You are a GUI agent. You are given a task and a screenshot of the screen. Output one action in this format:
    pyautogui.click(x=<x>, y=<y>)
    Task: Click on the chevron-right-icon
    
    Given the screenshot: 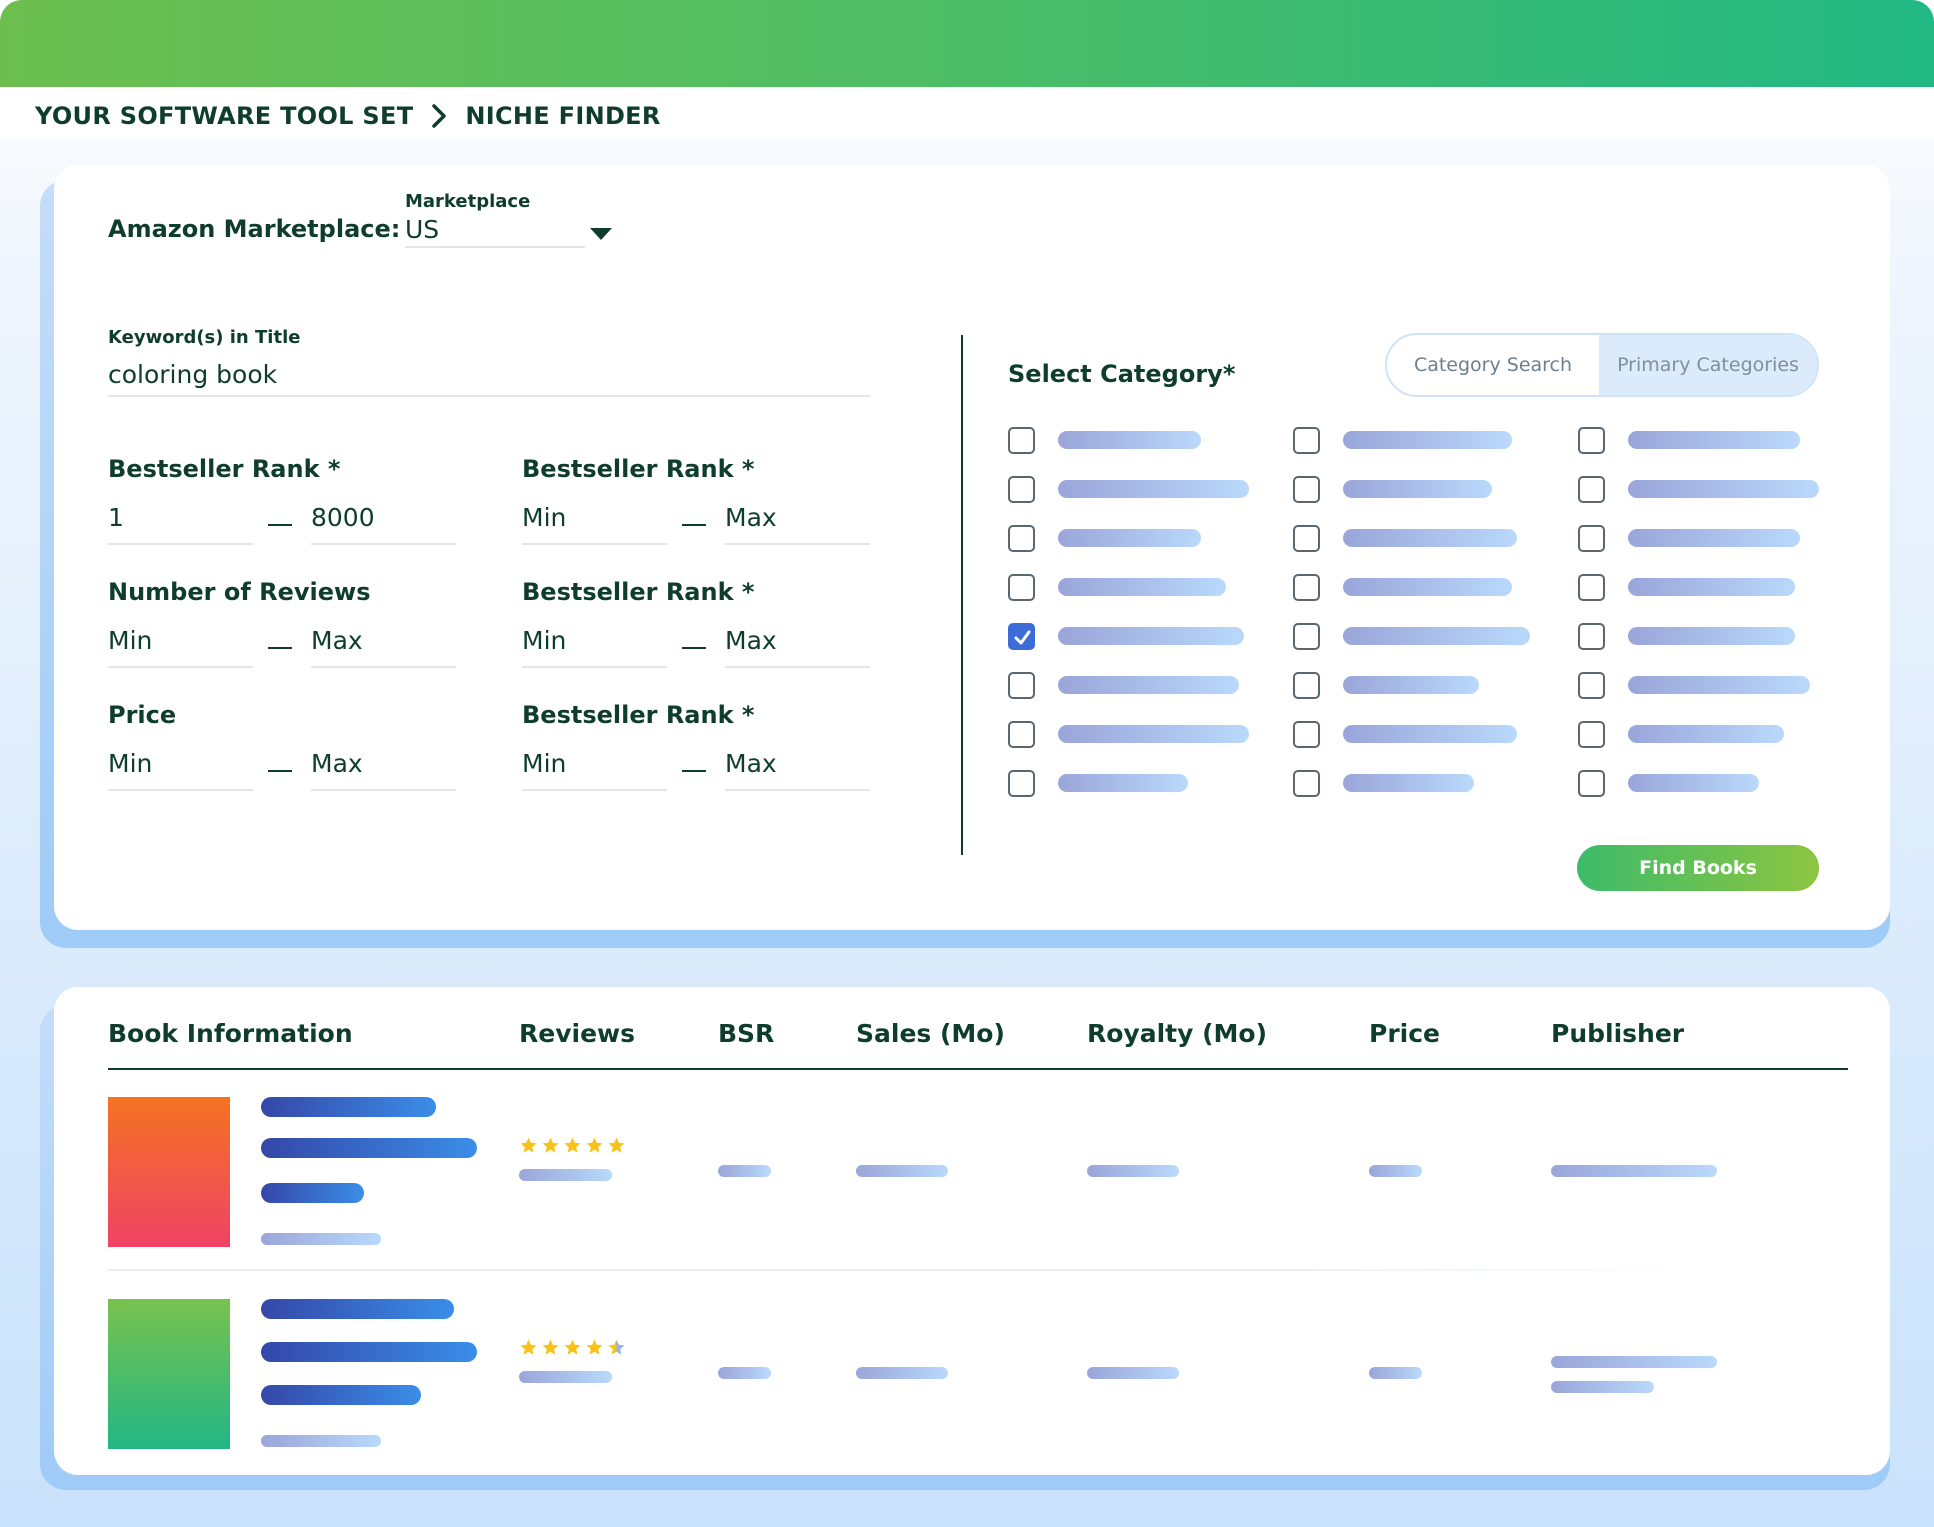 What is the action you would take?
    pyautogui.click(x=439, y=116)
    